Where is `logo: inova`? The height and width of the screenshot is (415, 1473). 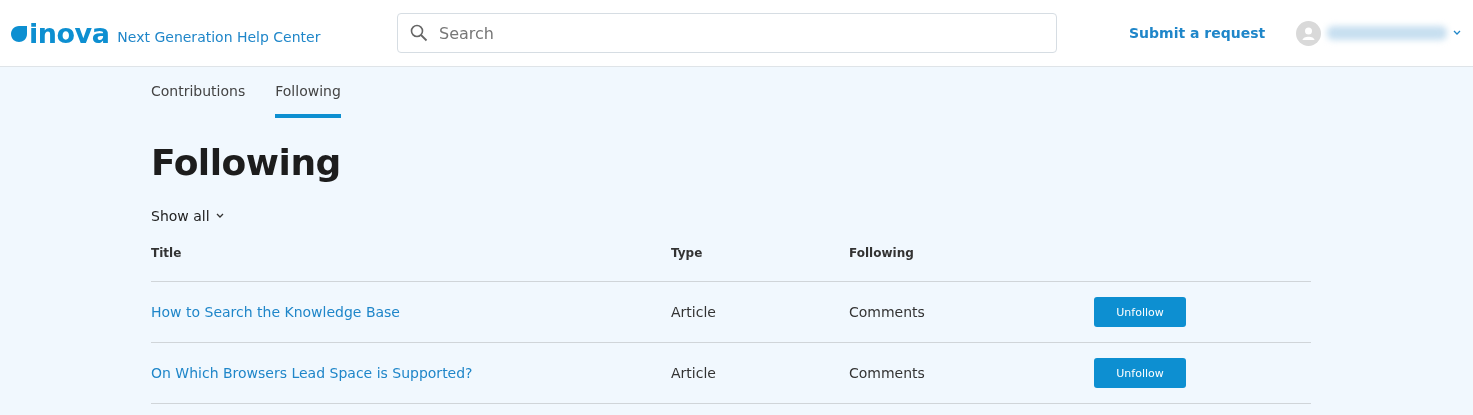 logo: inova is located at coordinates (69, 33).